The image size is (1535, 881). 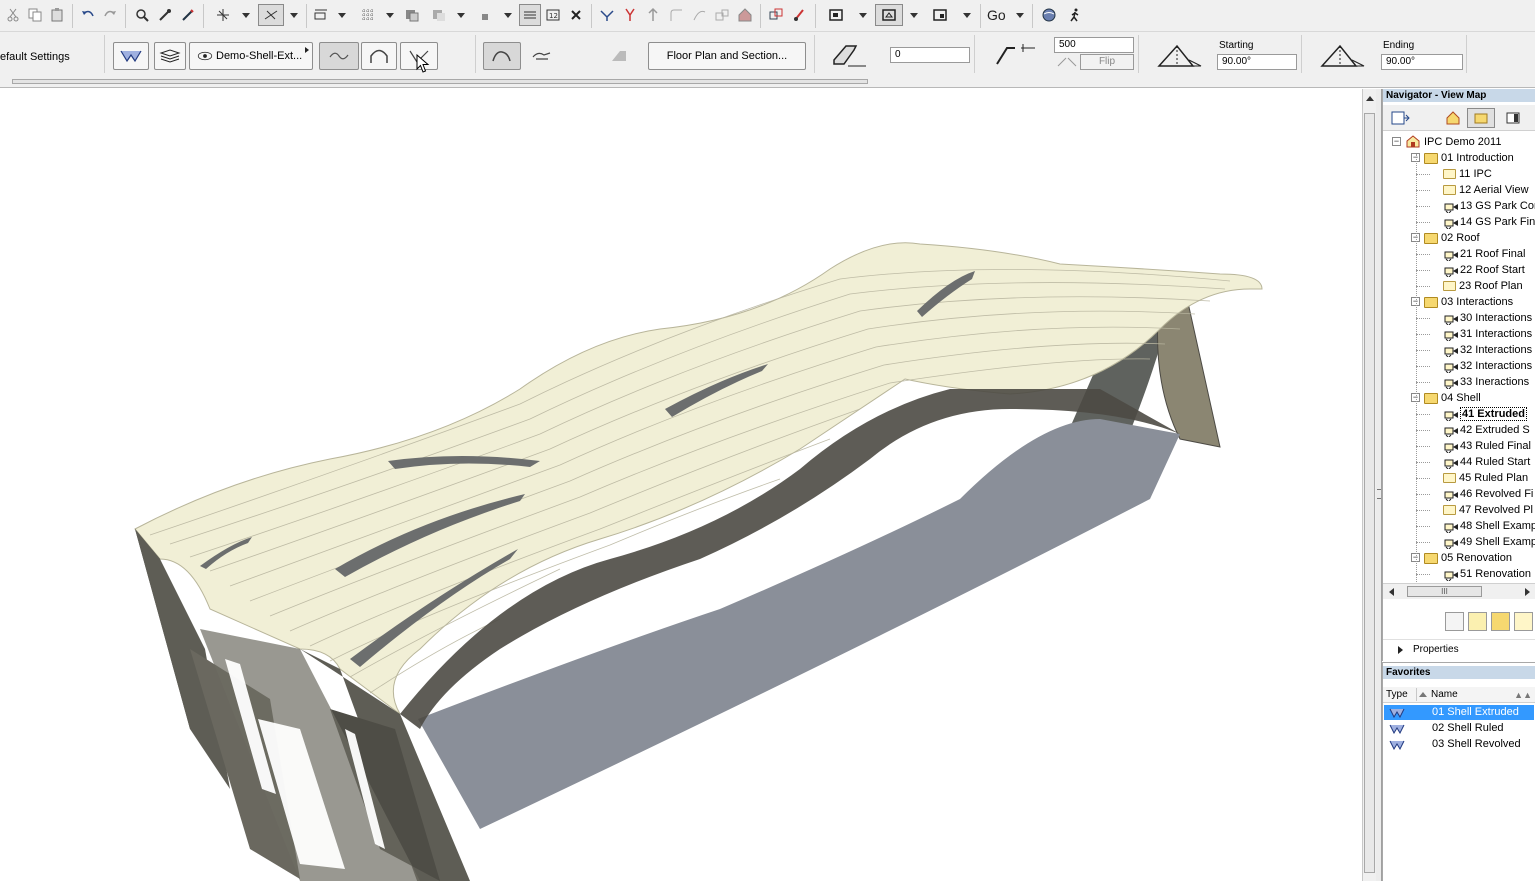 What do you see at coordinates (294, 15) in the screenshot?
I see `snap-dropdown` at bounding box center [294, 15].